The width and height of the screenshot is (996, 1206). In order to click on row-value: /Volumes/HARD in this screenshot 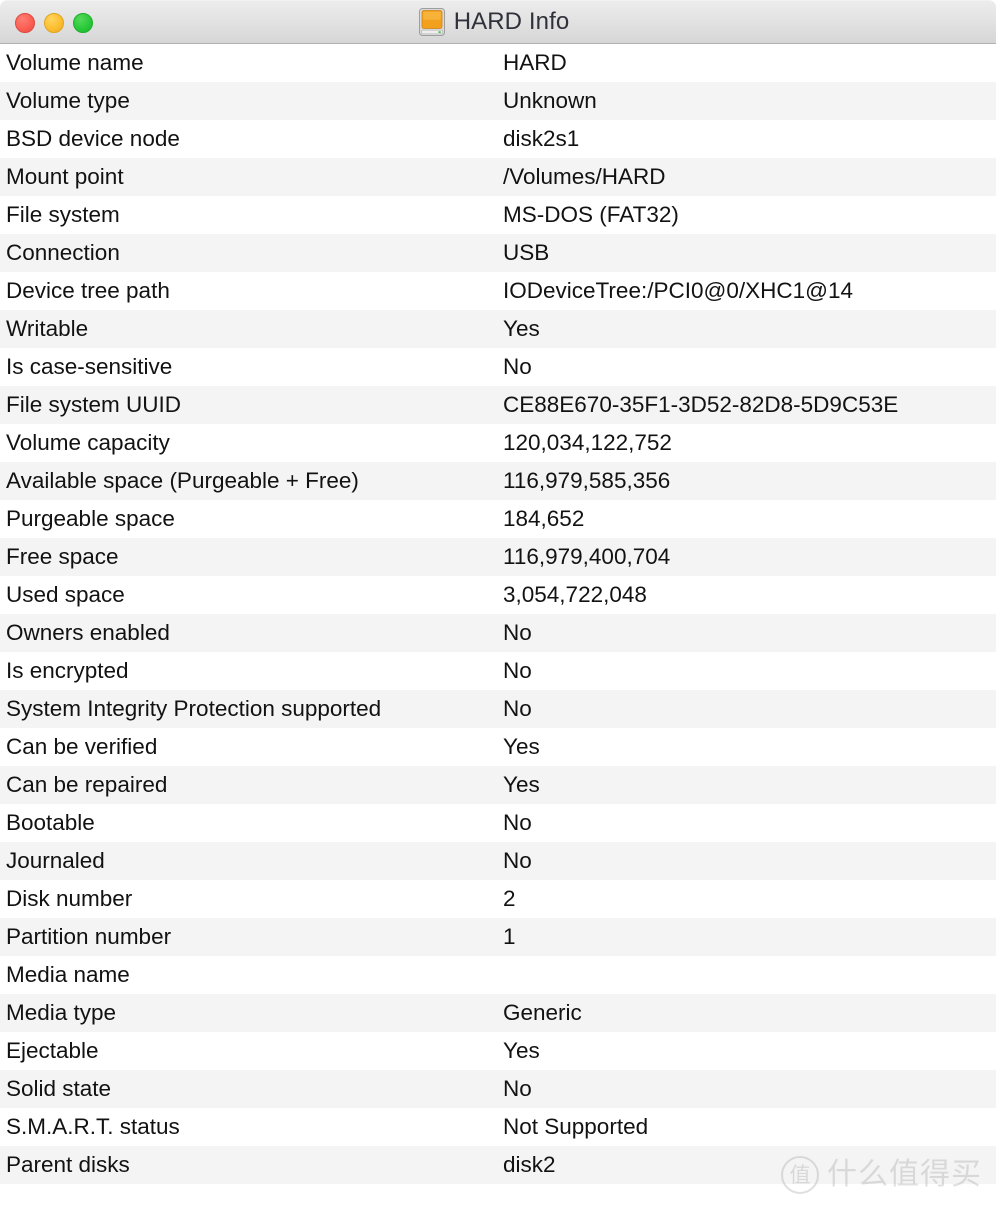, I will do `click(584, 176)`.